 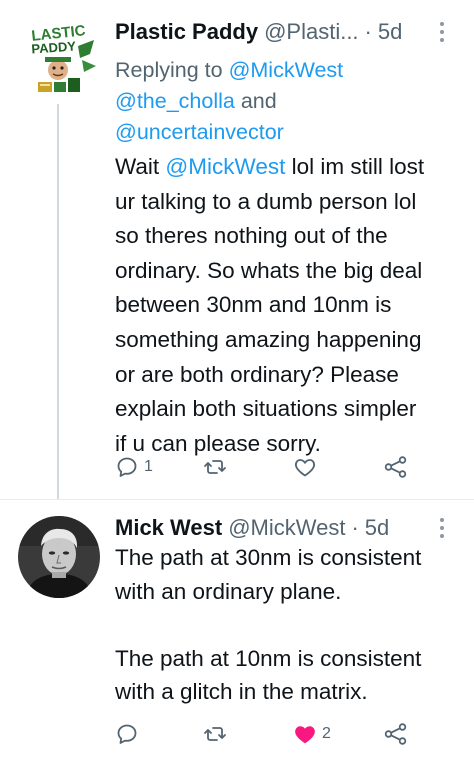 I want to click on avatar-plastic-paddy: LASTIC PADDY, so click(x=59, y=59).